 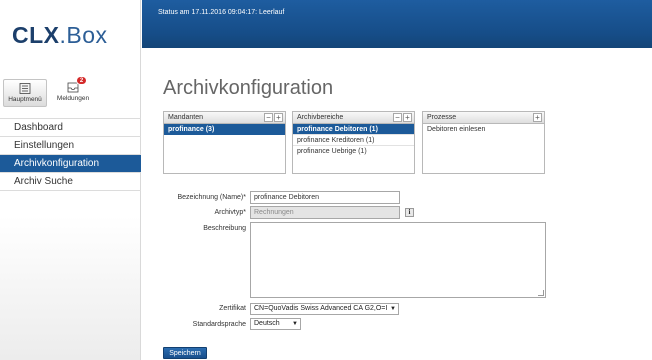 I want to click on mandanten-panel: Mandanten − + profinance (3), so click(x=224, y=142).